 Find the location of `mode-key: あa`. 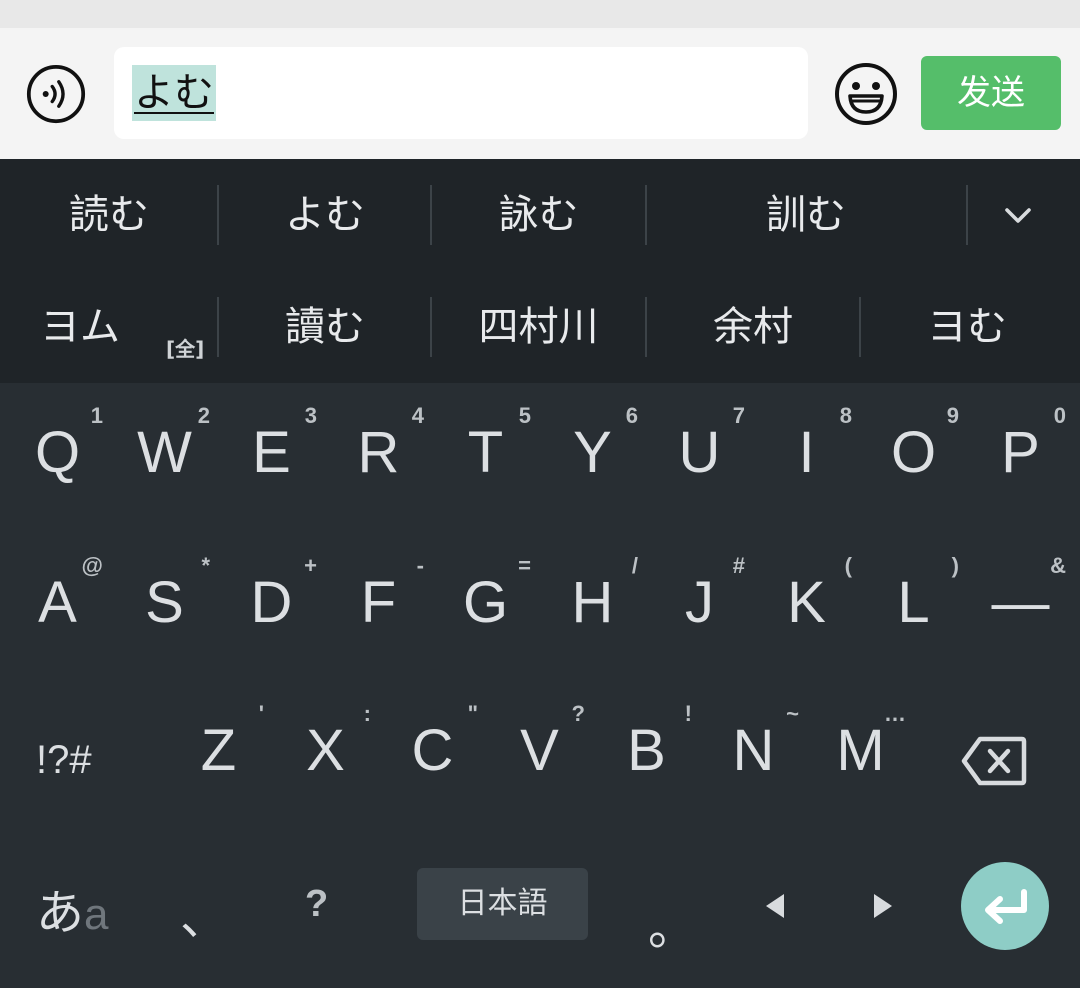

mode-key: あa is located at coordinates (72, 907).